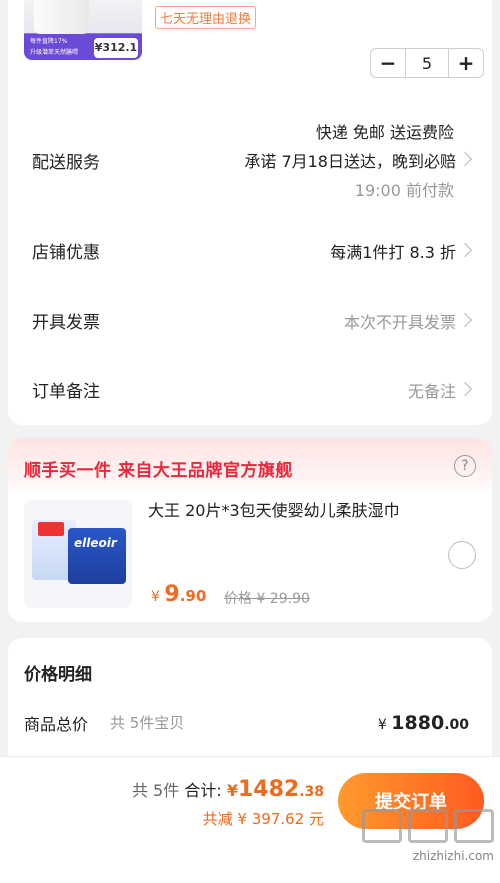 This screenshot has width=500, height=883. What do you see at coordinates (462, 555) in the screenshot?
I see `addon-select-radio` at bounding box center [462, 555].